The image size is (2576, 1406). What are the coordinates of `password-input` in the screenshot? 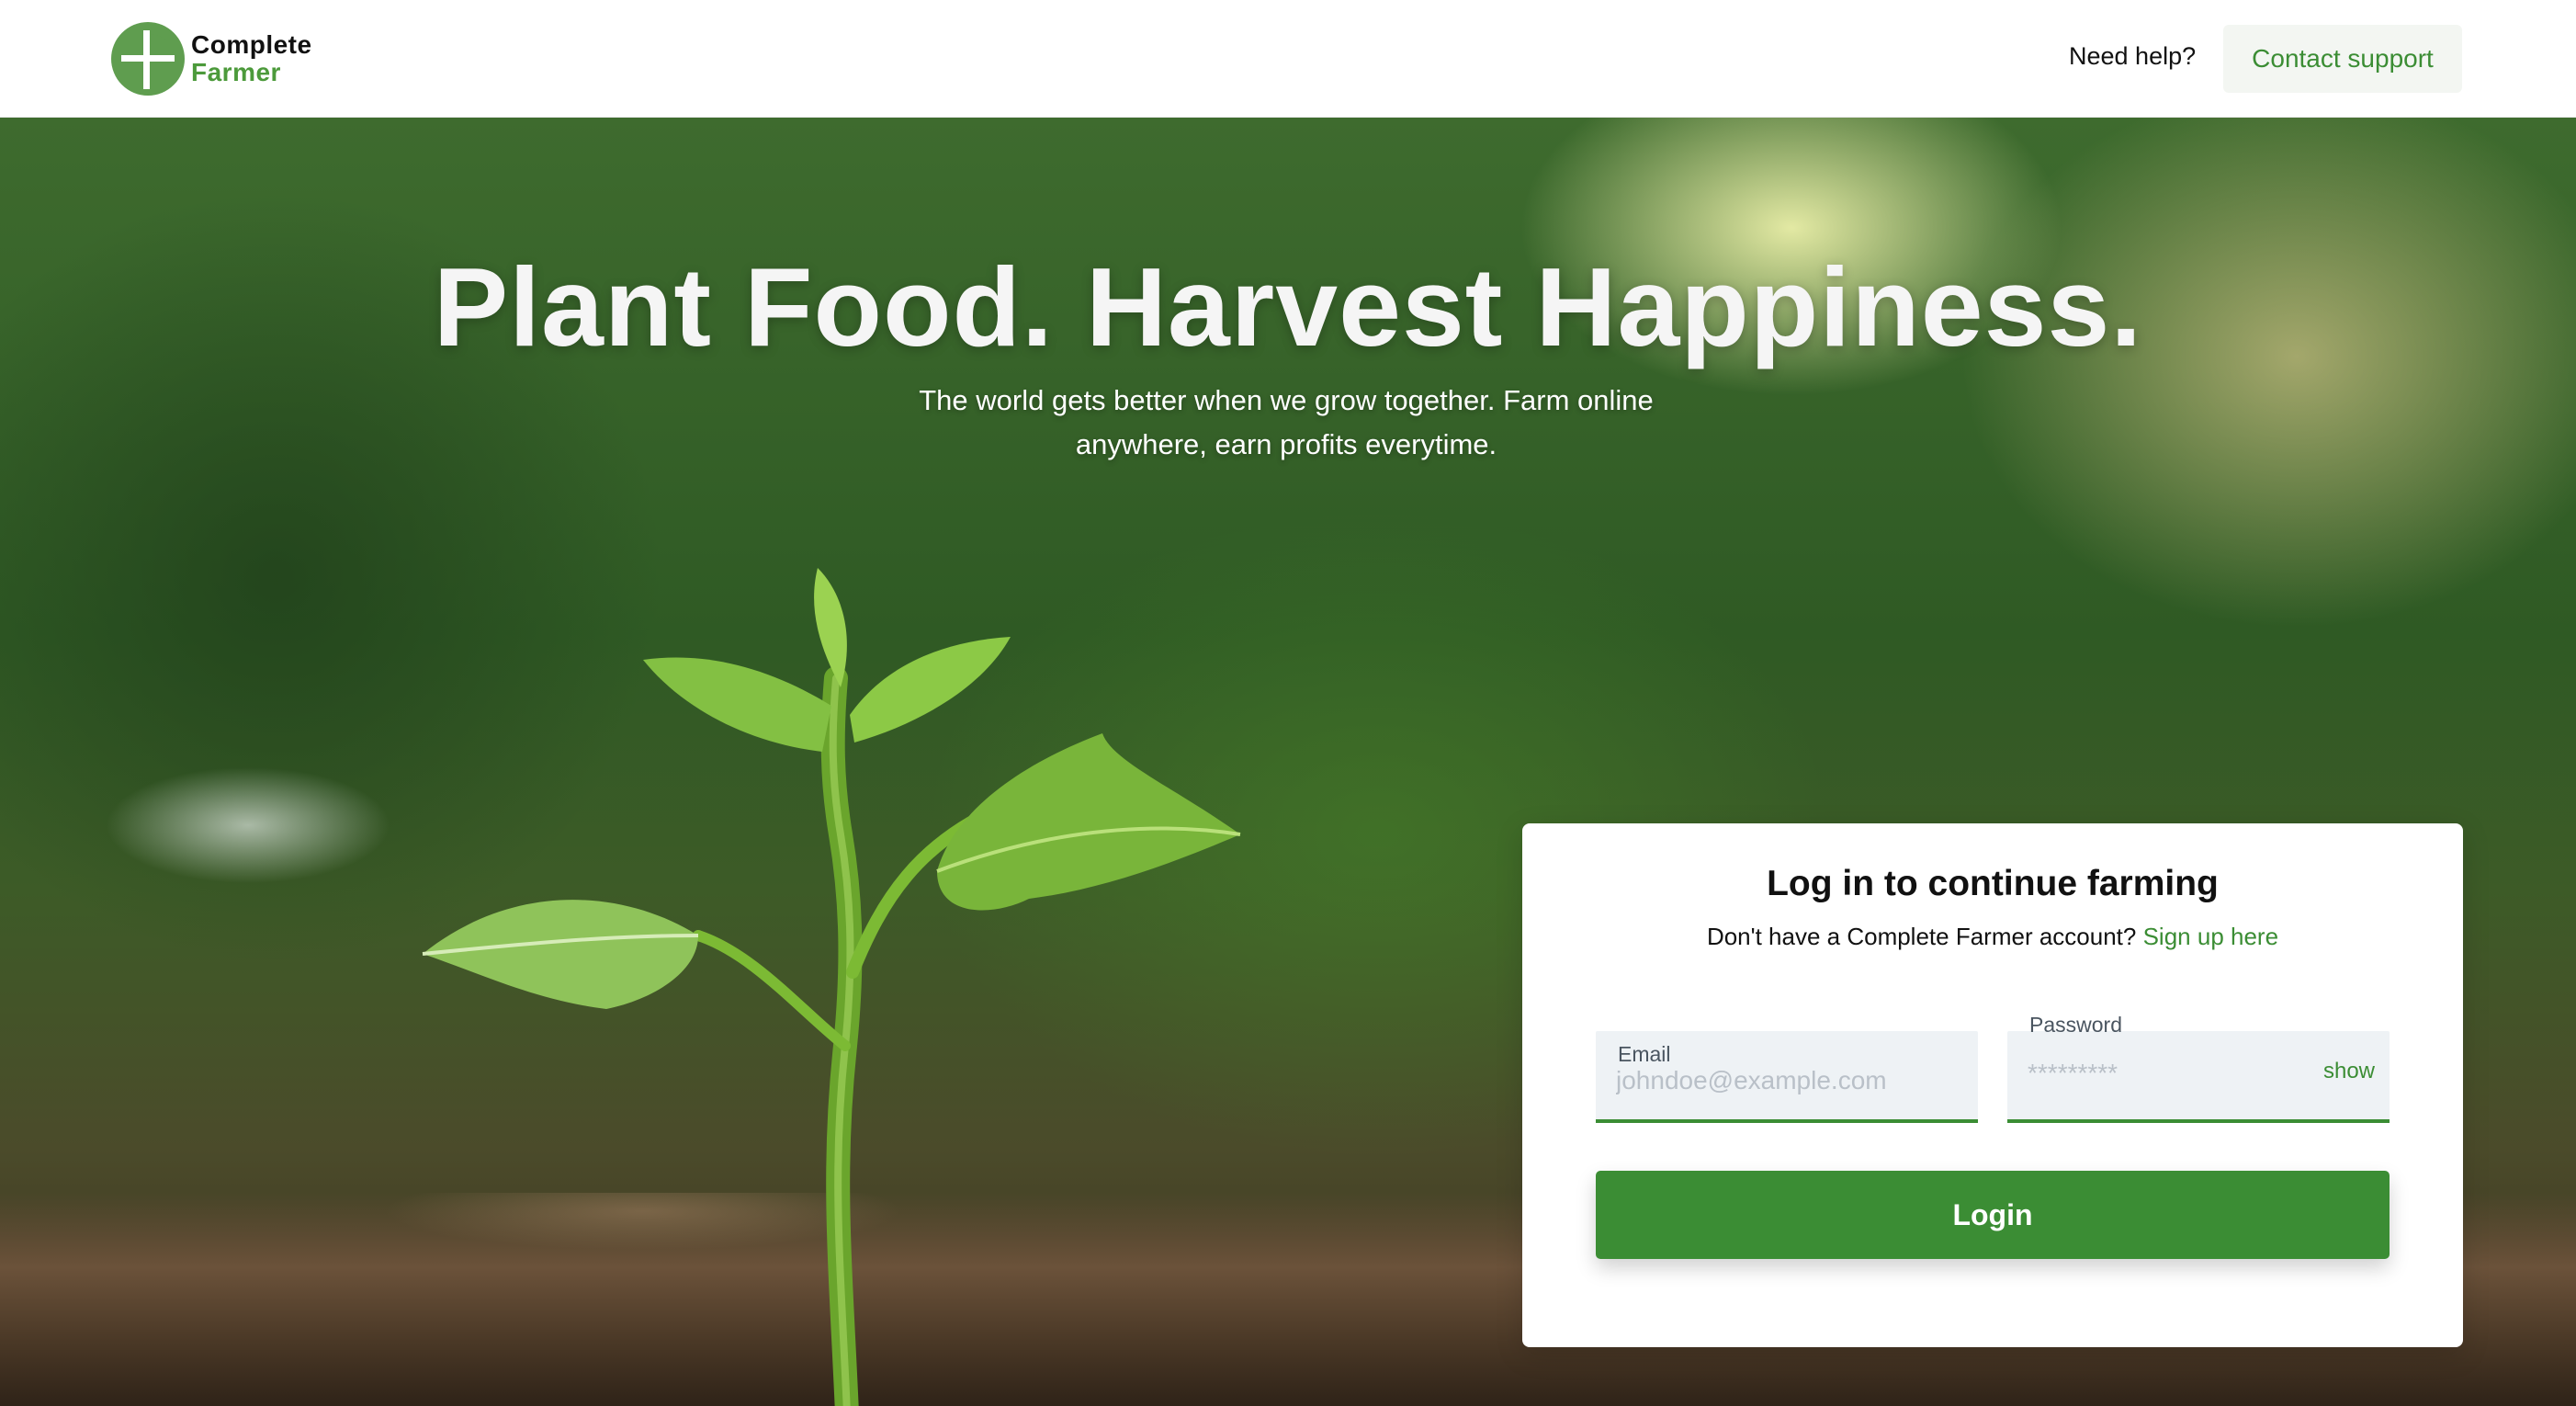 It's located at (2165, 1073).